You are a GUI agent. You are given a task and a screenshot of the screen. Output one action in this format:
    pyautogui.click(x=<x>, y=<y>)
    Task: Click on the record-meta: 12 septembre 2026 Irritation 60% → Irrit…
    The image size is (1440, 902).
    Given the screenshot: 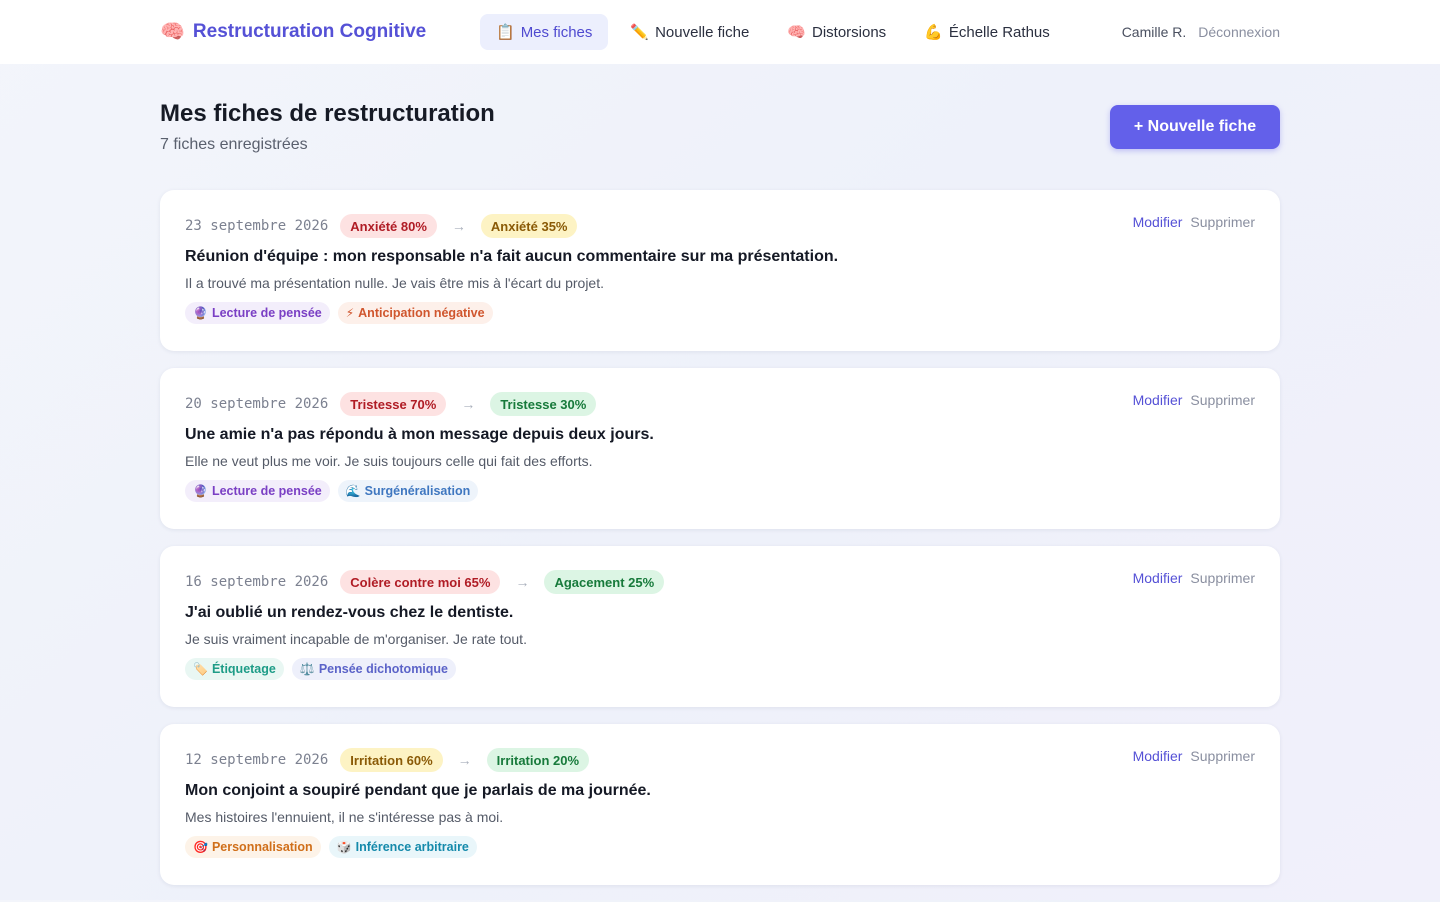 What is the action you would take?
    pyautogui.click(x=720, y=760)
    